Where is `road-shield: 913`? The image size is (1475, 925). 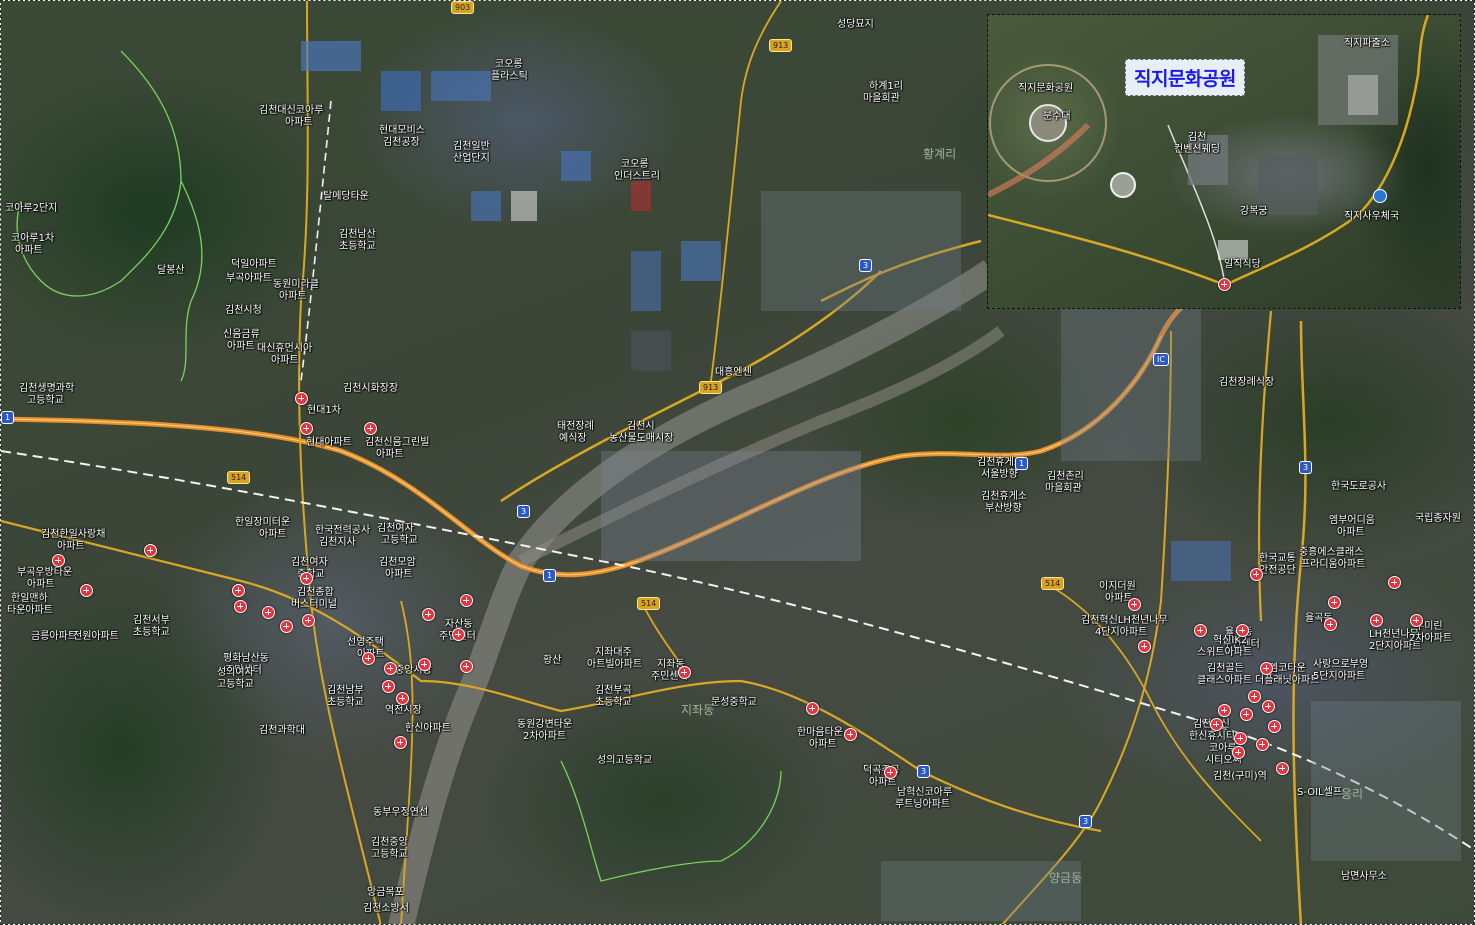
road-shield: 913 is located at coordinates (711, 387).